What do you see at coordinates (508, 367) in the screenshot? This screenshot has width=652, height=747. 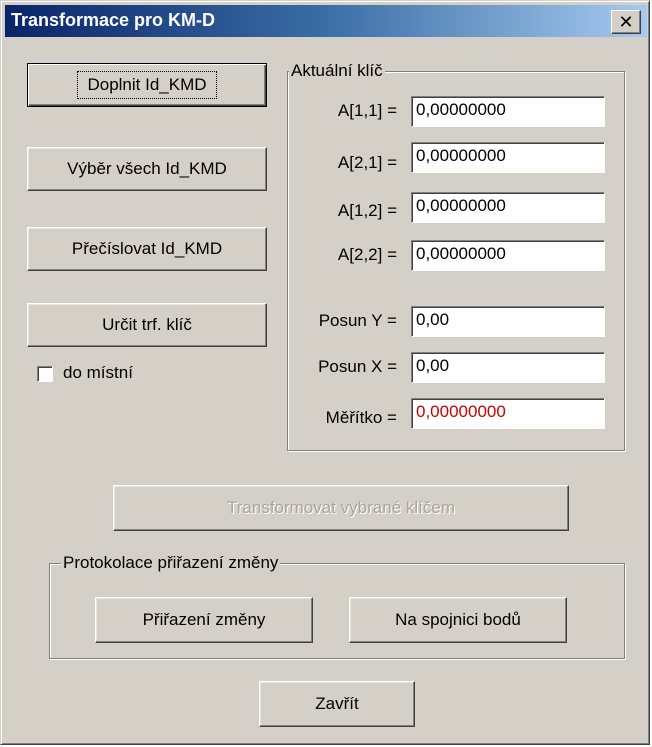 I see `posun-x-field: 0,00` at bounding box center [508, 367].